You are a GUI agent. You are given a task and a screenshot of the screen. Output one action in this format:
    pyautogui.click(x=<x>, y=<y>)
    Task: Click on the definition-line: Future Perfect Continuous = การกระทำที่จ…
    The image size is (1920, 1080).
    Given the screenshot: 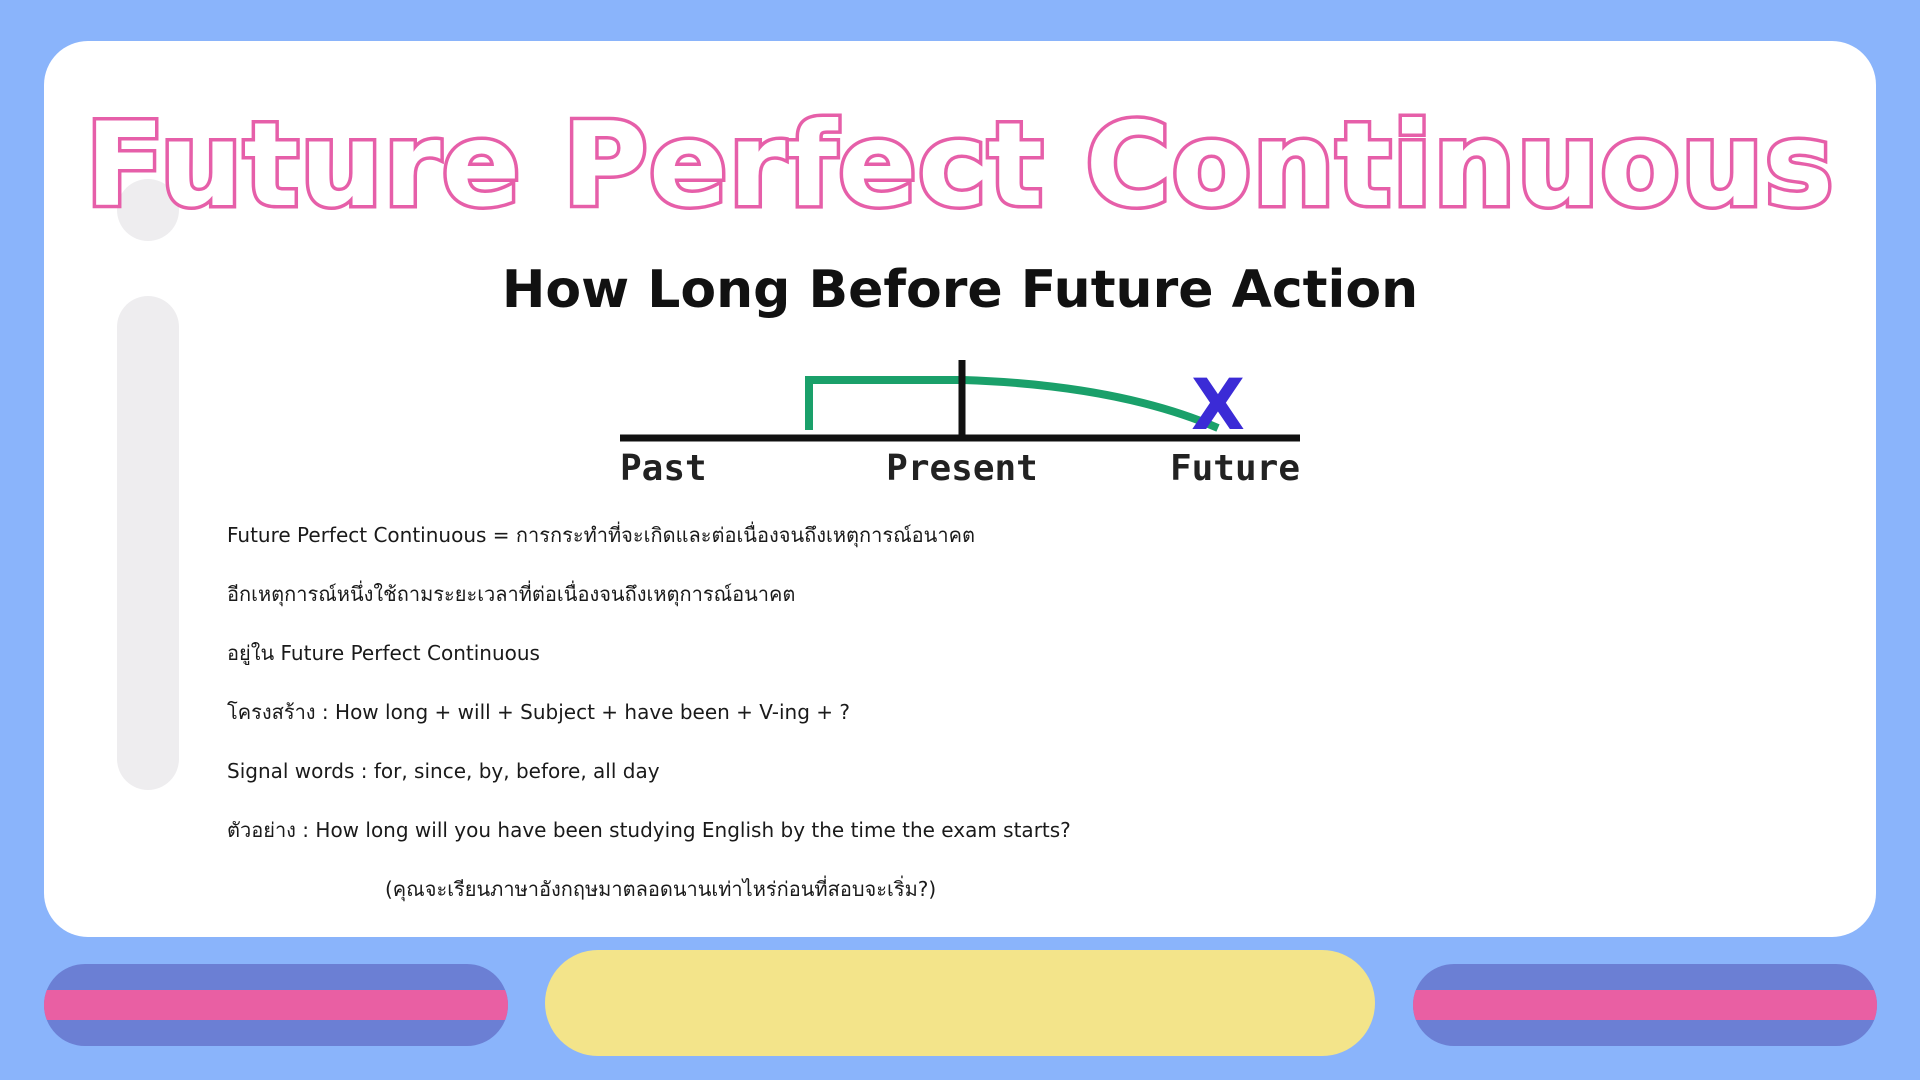 What is the action you would take?
    pyautogui.click(x=601, y=535)
    